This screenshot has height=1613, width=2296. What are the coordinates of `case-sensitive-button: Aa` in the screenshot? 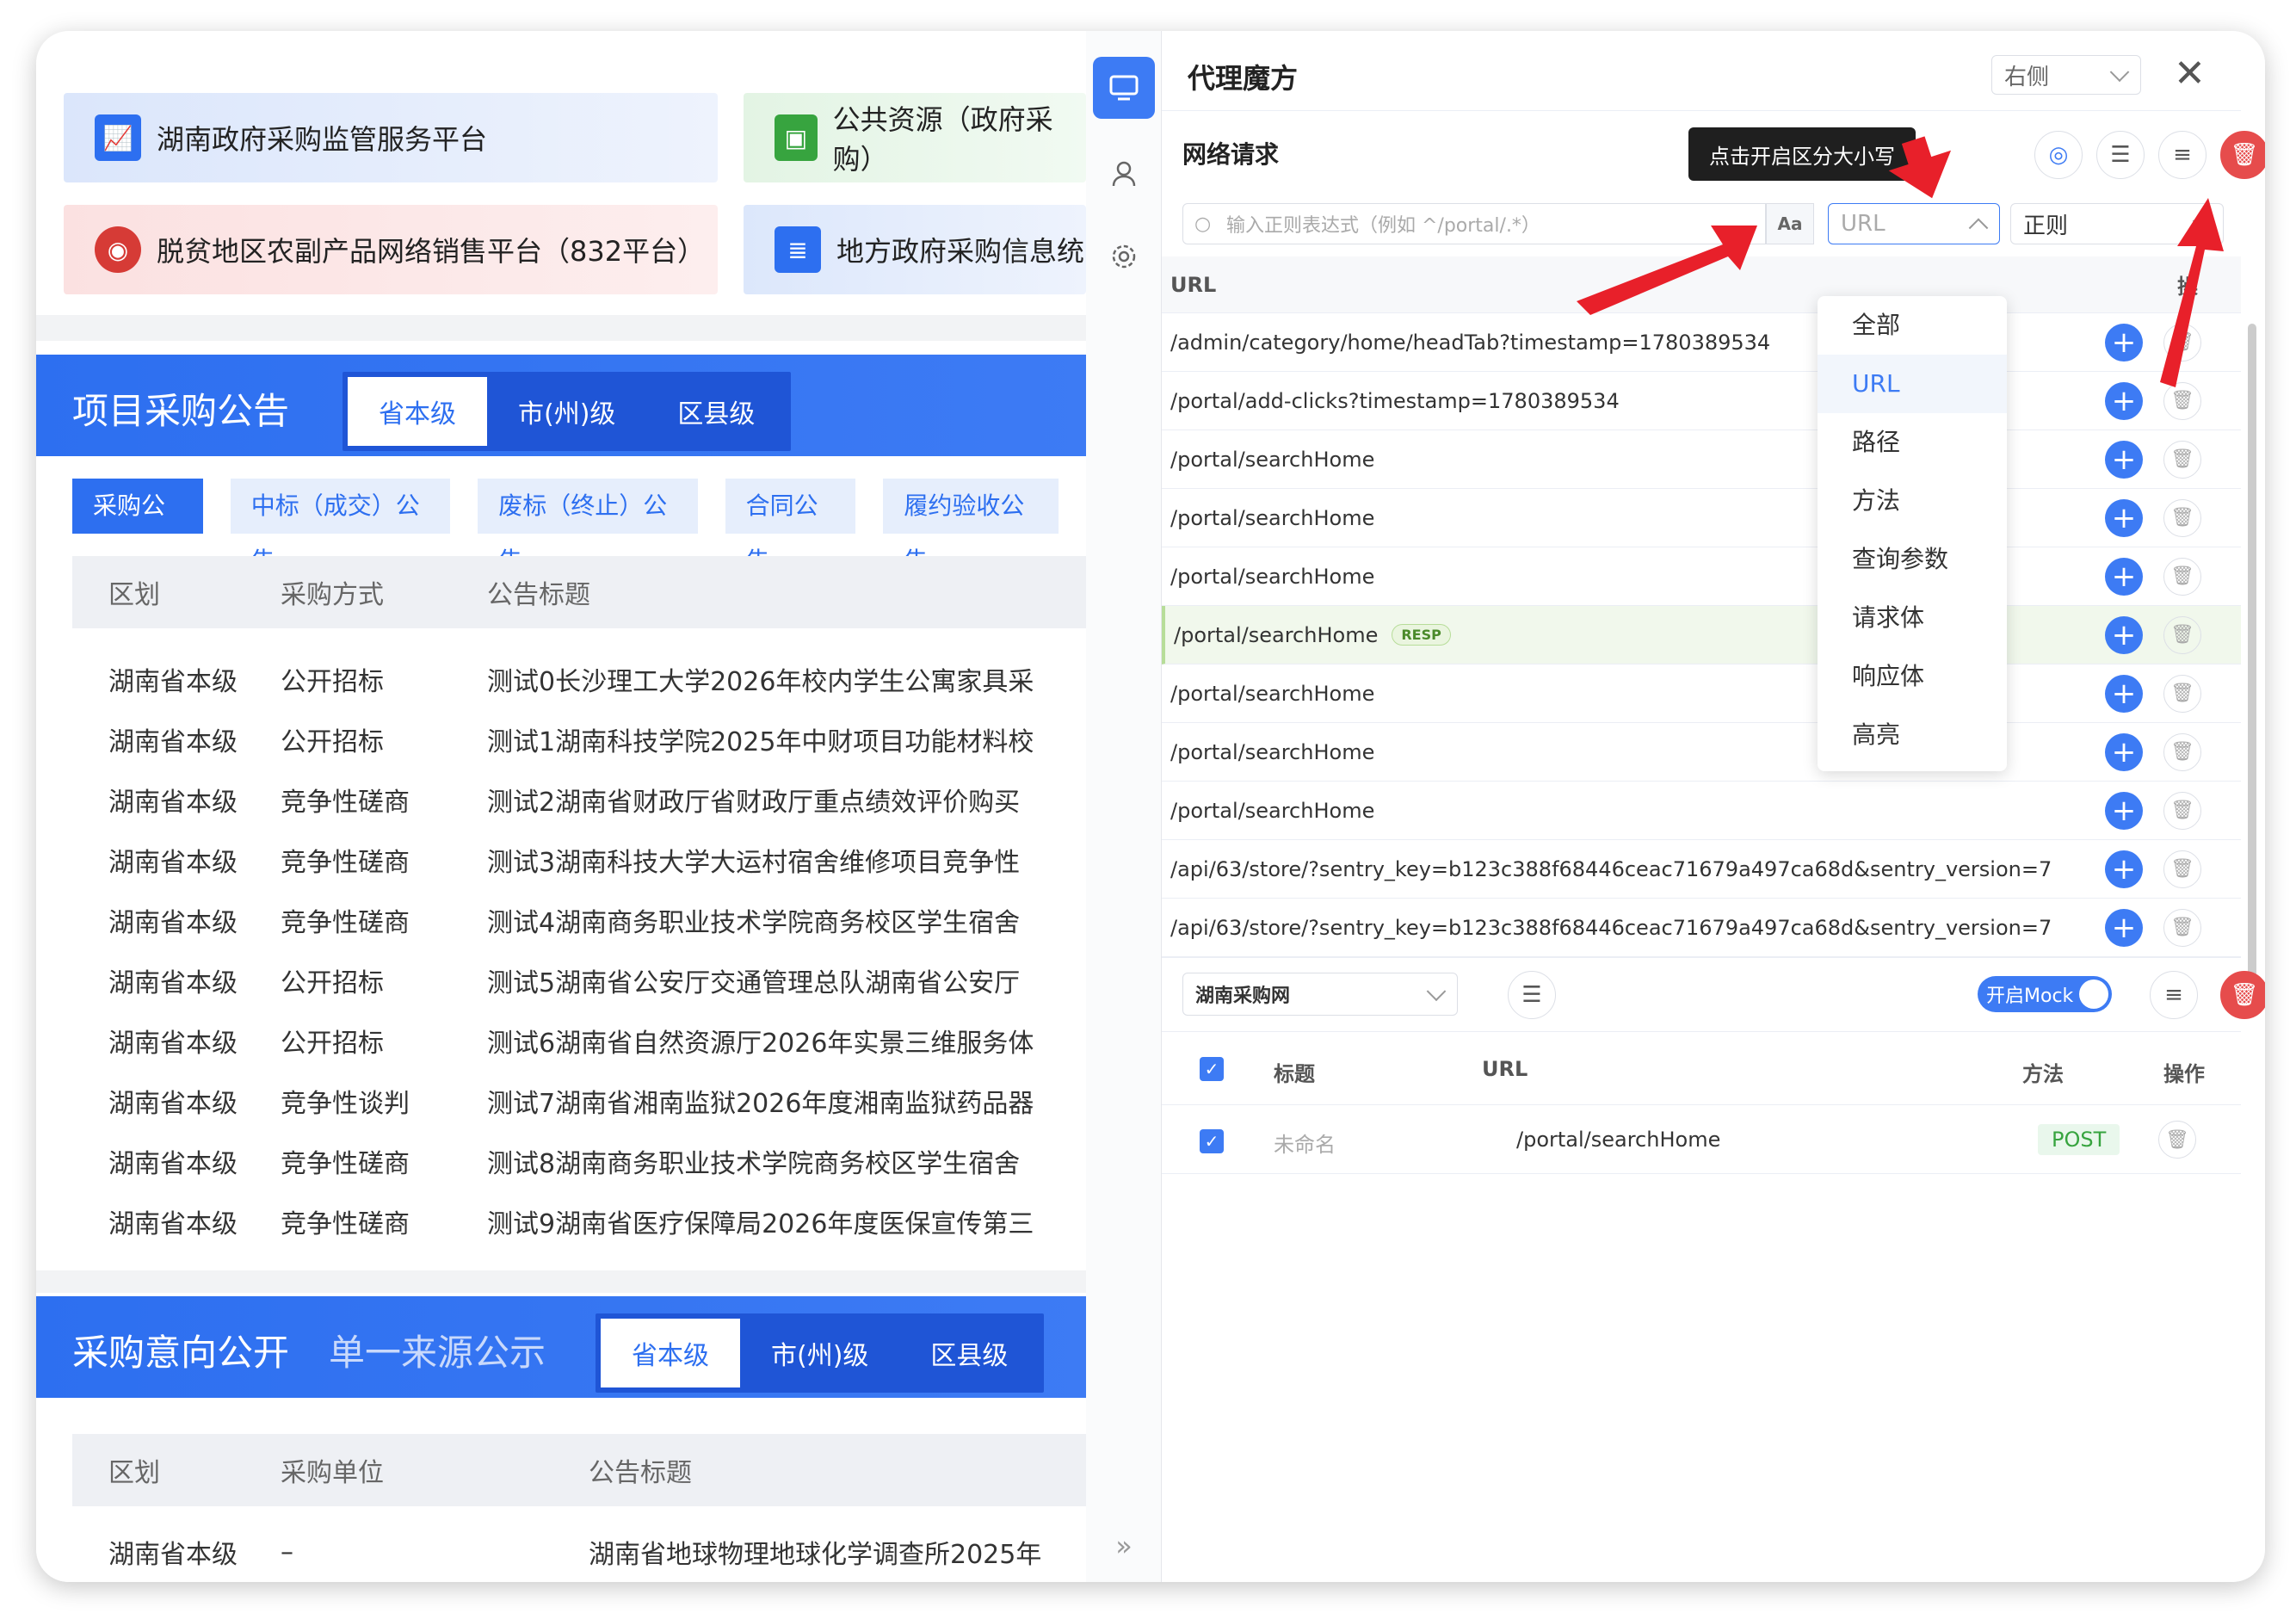 It's located at (1790, 223).